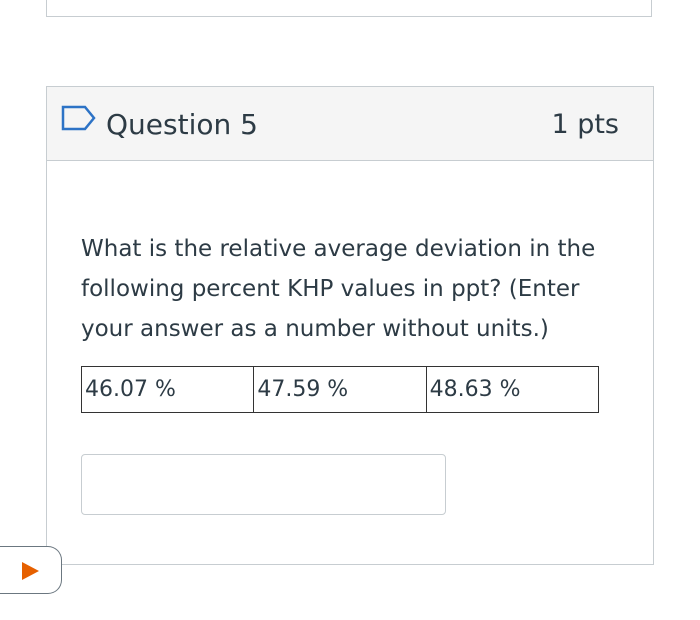 Image resolution: width=700 pixels, height=620 pixels. What do you see at coordinates (512, 389) in the screenshot?
I see `table-cell: 48.63 %` at bounding box center [512, 389].